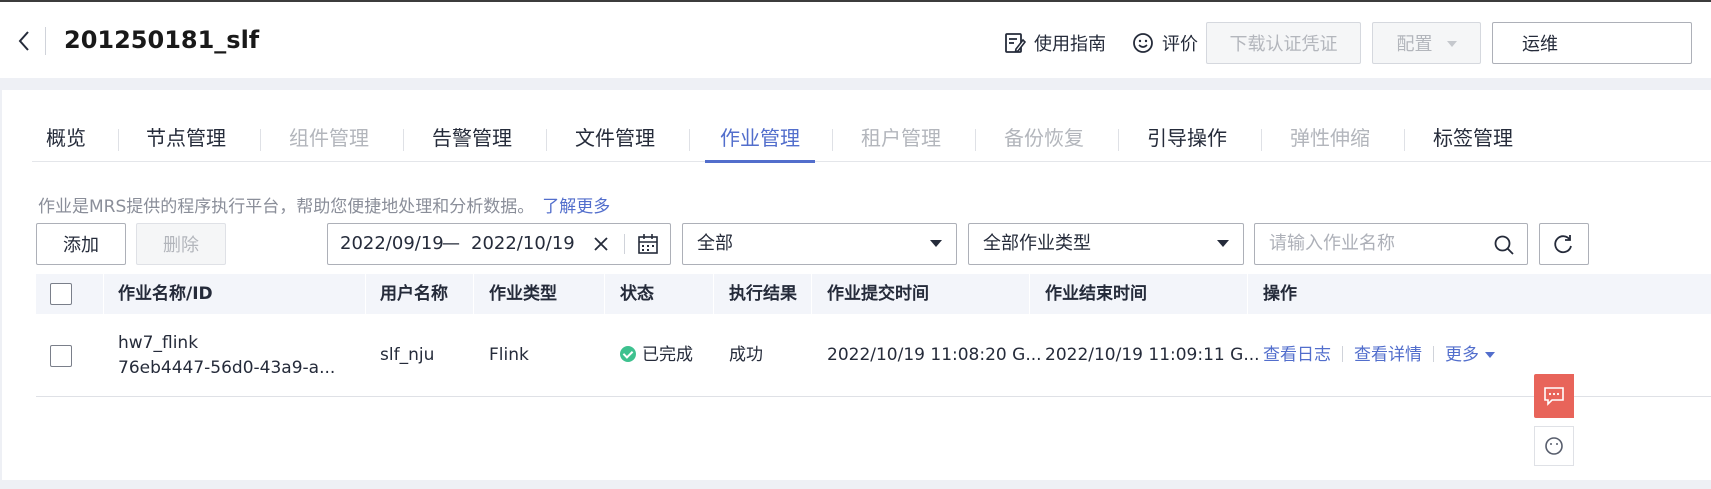  What do you see at coordinates (61, 356) in the screenshot?
I see `row-checkbox` at bounding box center [61, 356].